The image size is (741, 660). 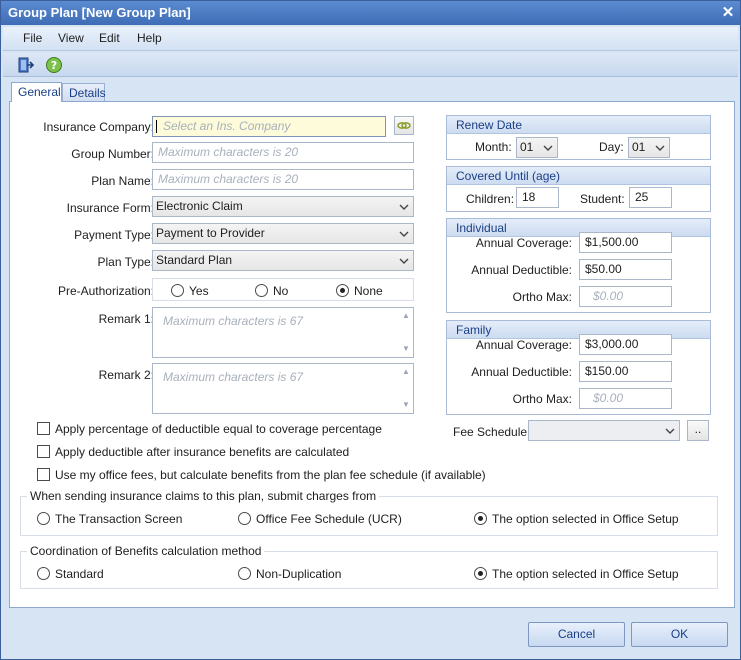 I want to click on cob-office-setup-radio, so click(x=480, y=573).